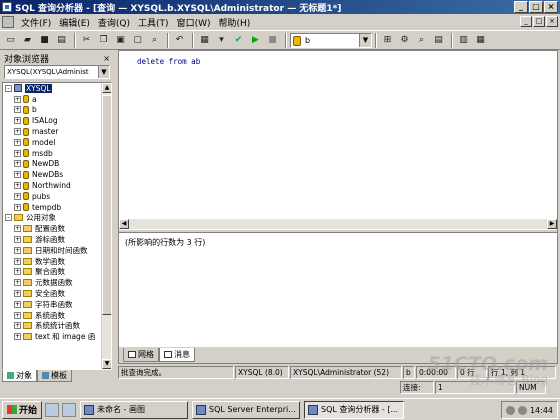 Image resolution: width=560 pixels, height=420 pixels. What do you see at coordinates (57, 207) in the screenshot?
I see `tree-item: + tempdb` at bounding box center [57, 207].